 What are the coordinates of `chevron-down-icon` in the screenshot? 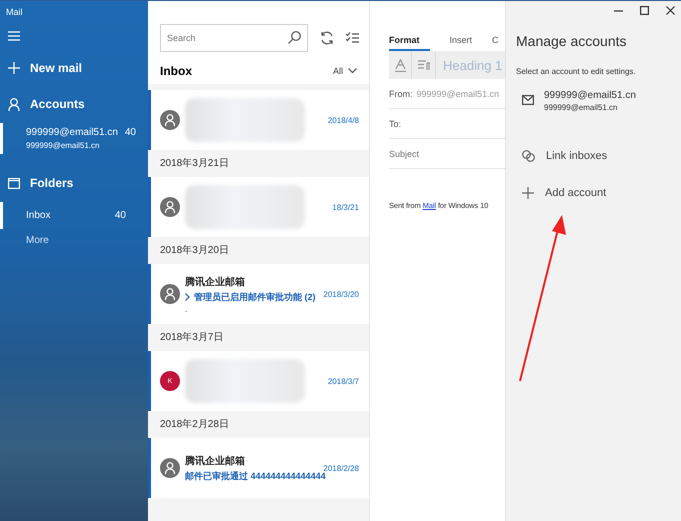 It's located at (352, 71).